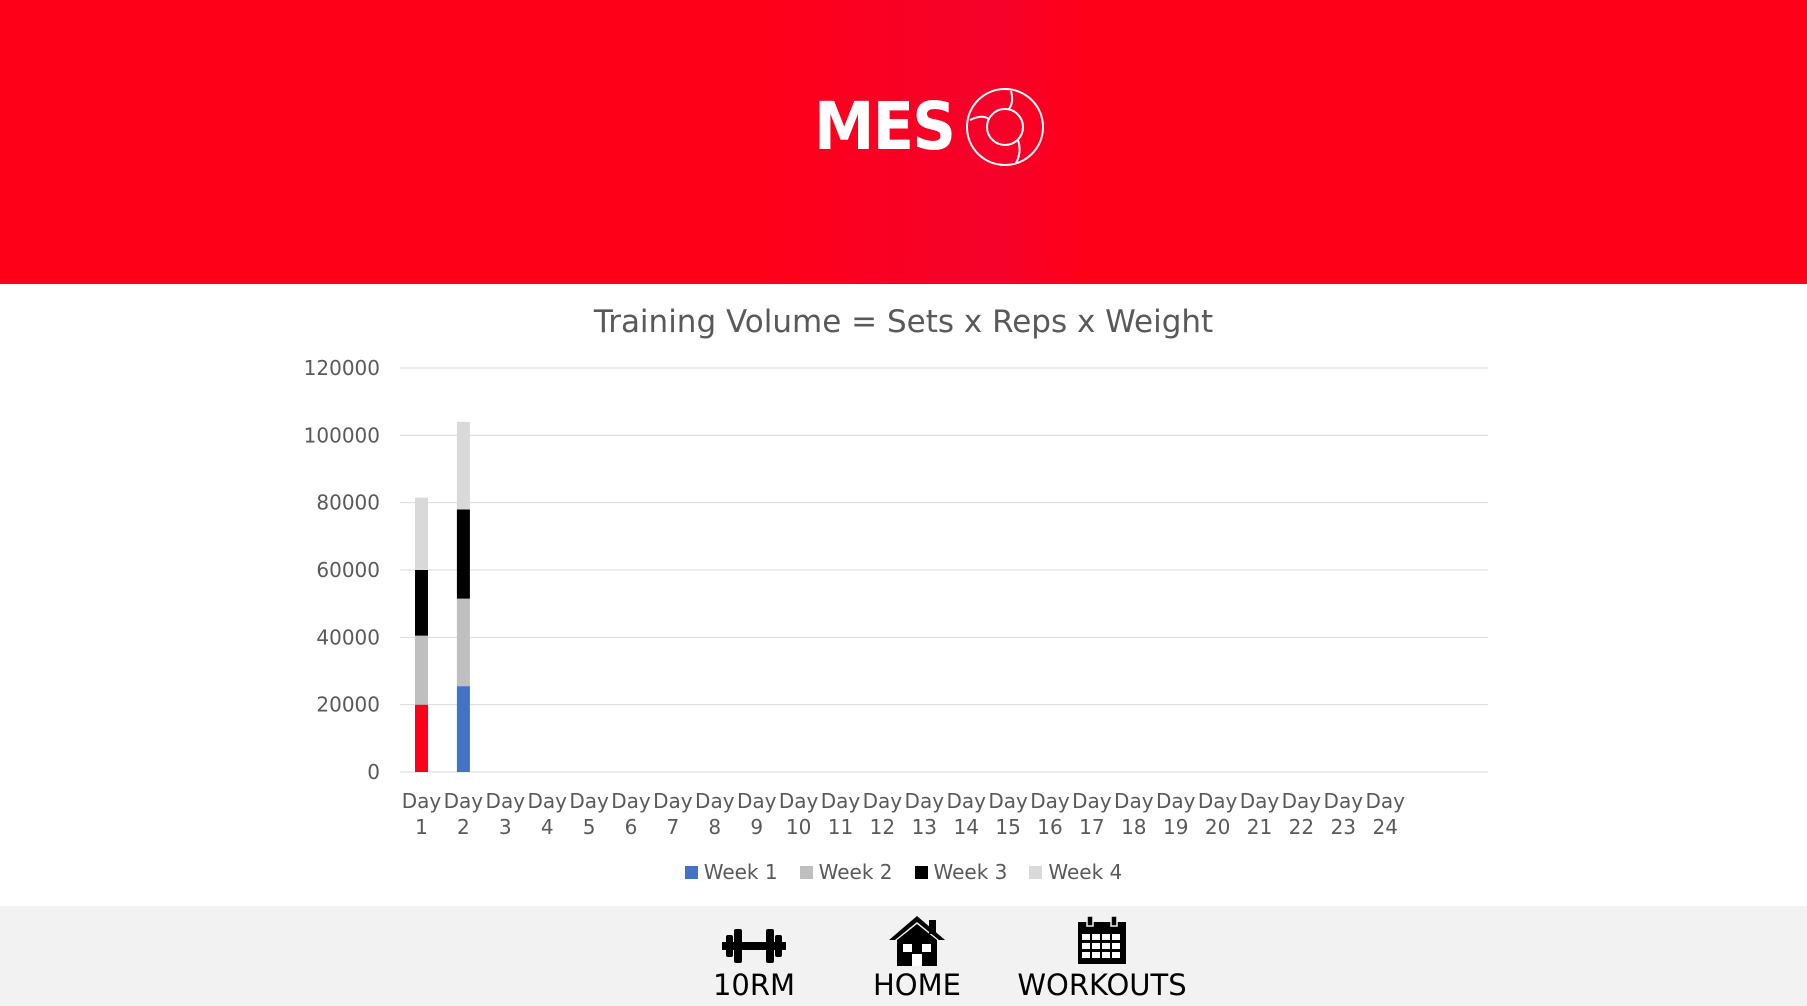 The image size is (1807, 1006). What do you see at coordinates (342, 368) in the screenshot?
I see `y-tick-label: 120000` at bounding box center [342, 368].